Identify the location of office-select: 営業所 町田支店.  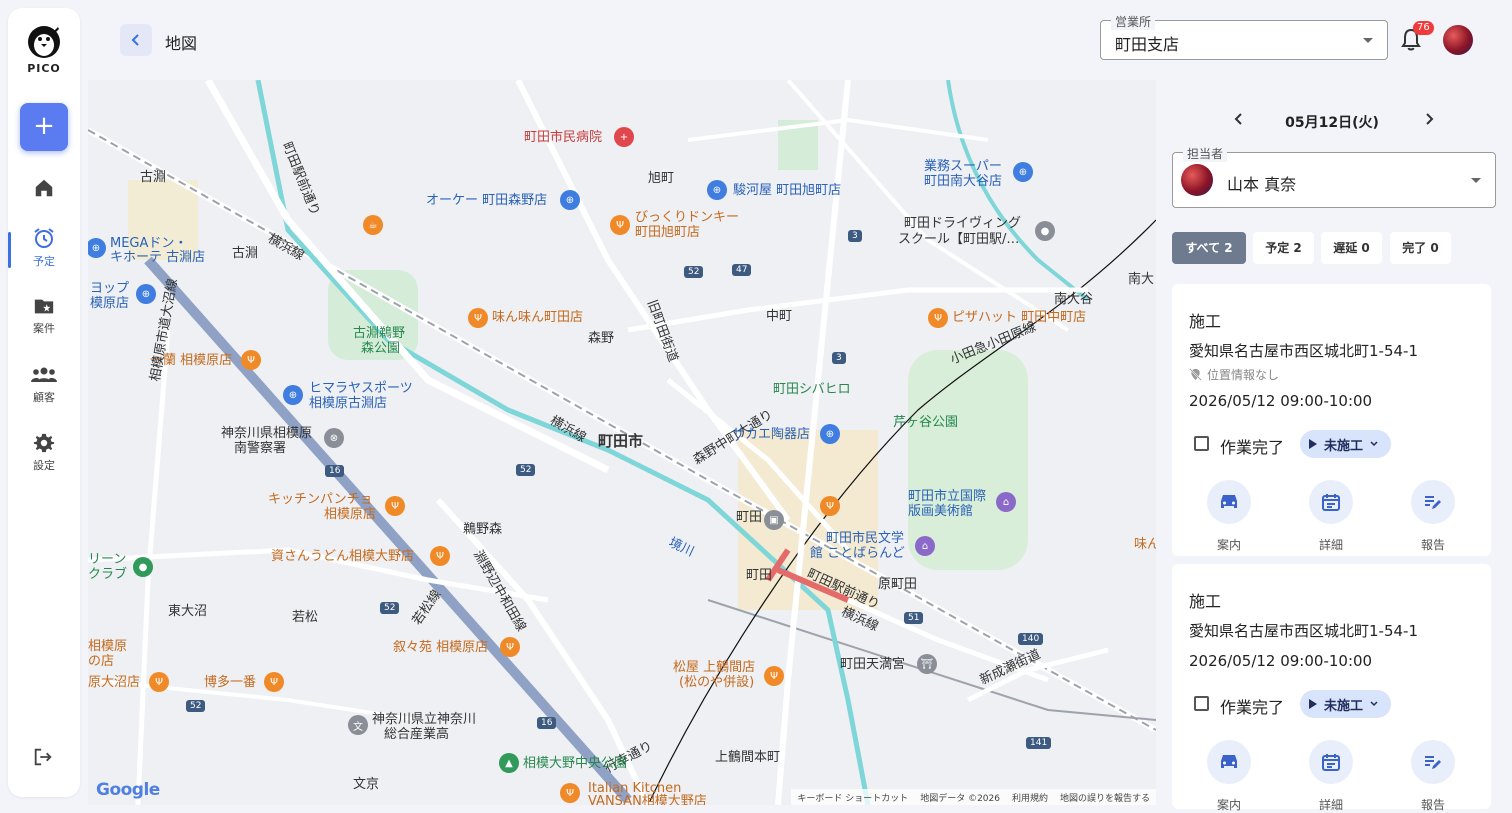
(1244, 36).